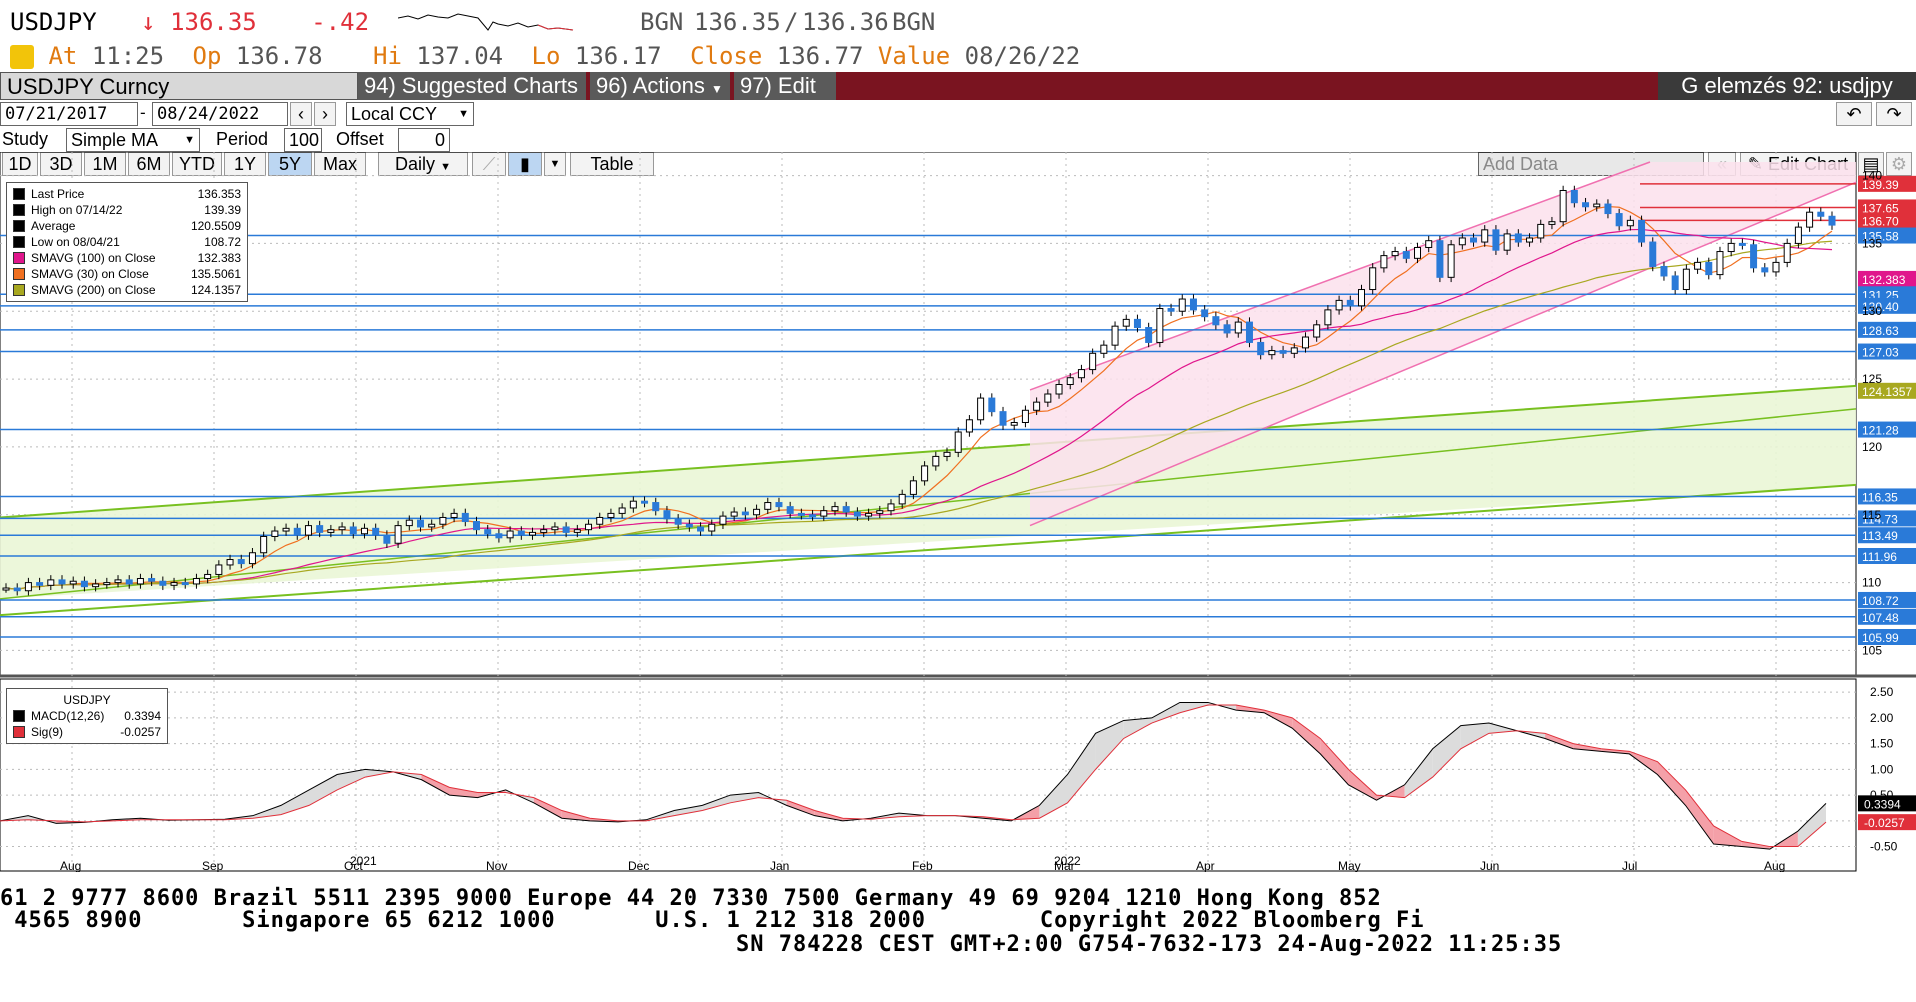 The height and width of the screenshot is (1002, 1916). What do you see at coordinates (1872, 243) in the screenshot?
I see `y-tick-label: 135` at bounding box center [1872, 243].